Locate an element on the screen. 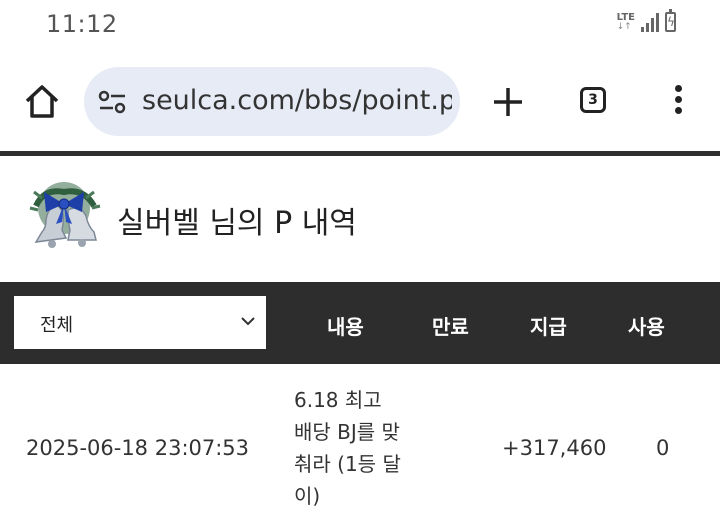 This screenshot has height=523, width=720. status-icons: LTE ↓↑ ϟ is located at coordinates (646, 20).